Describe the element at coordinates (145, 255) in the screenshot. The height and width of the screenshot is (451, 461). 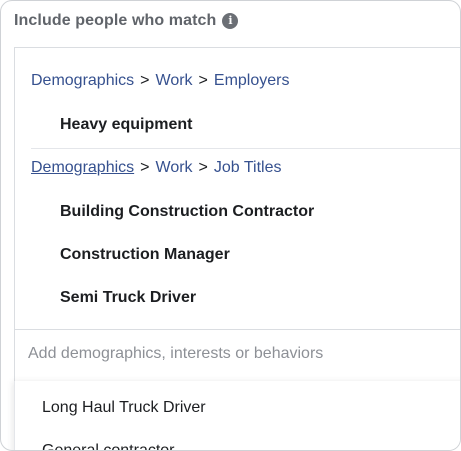
I see `selected-item-construction-manager: Construction Manager` at that location.